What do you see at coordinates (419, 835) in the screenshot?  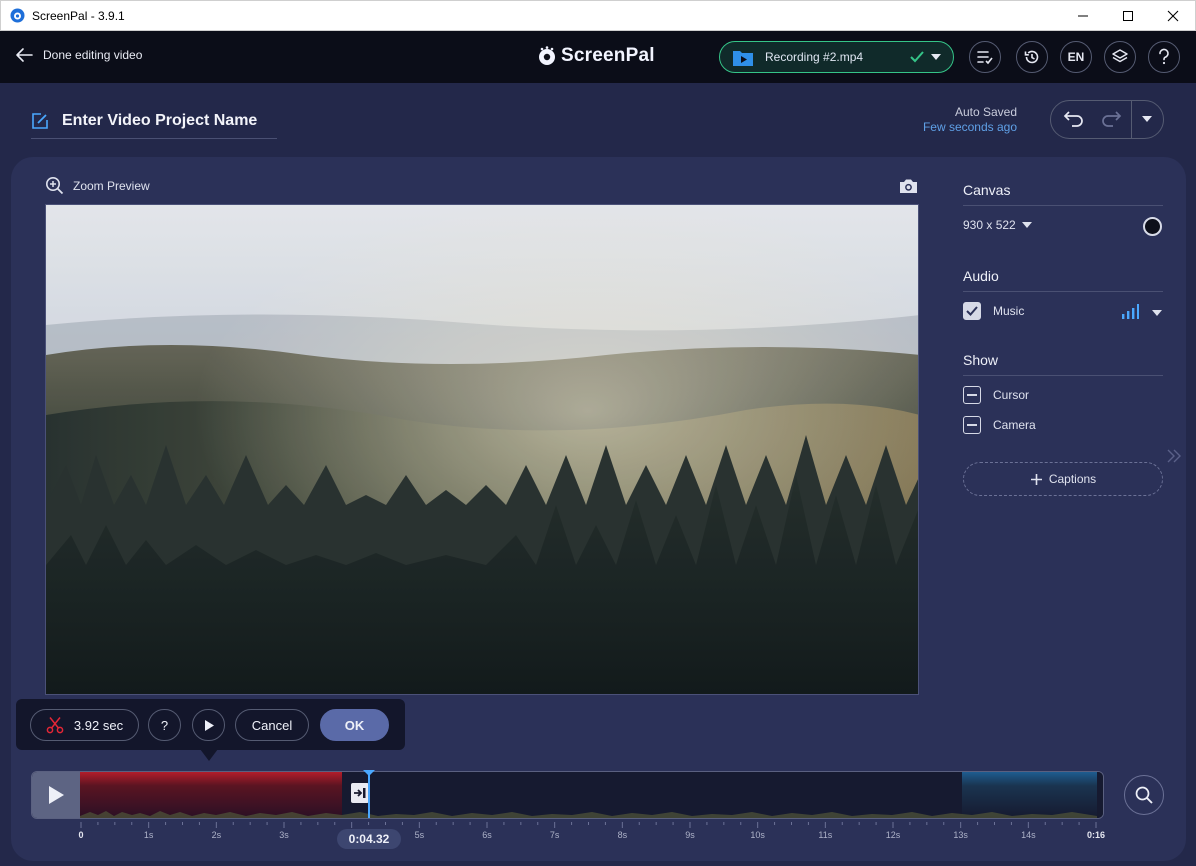 I see `tick-label: 5s` at bounding box center [419, 835].